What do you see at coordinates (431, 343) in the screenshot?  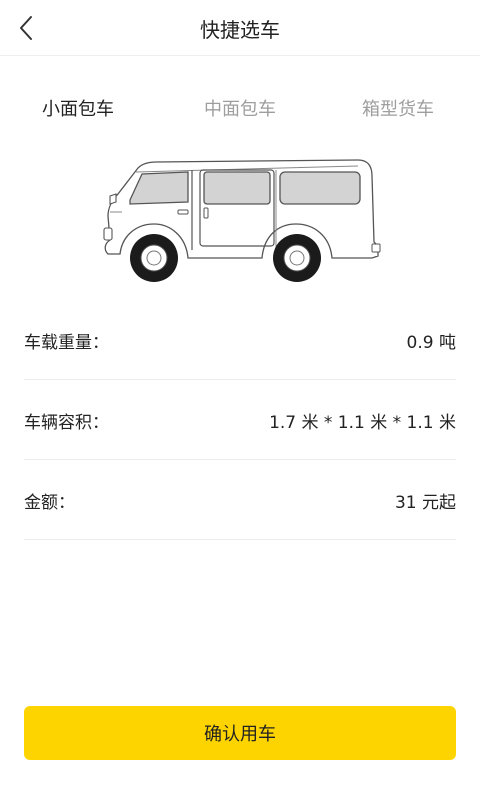 I see `load-weight-value: 0.9 吨` at bounding box center [431, 343].